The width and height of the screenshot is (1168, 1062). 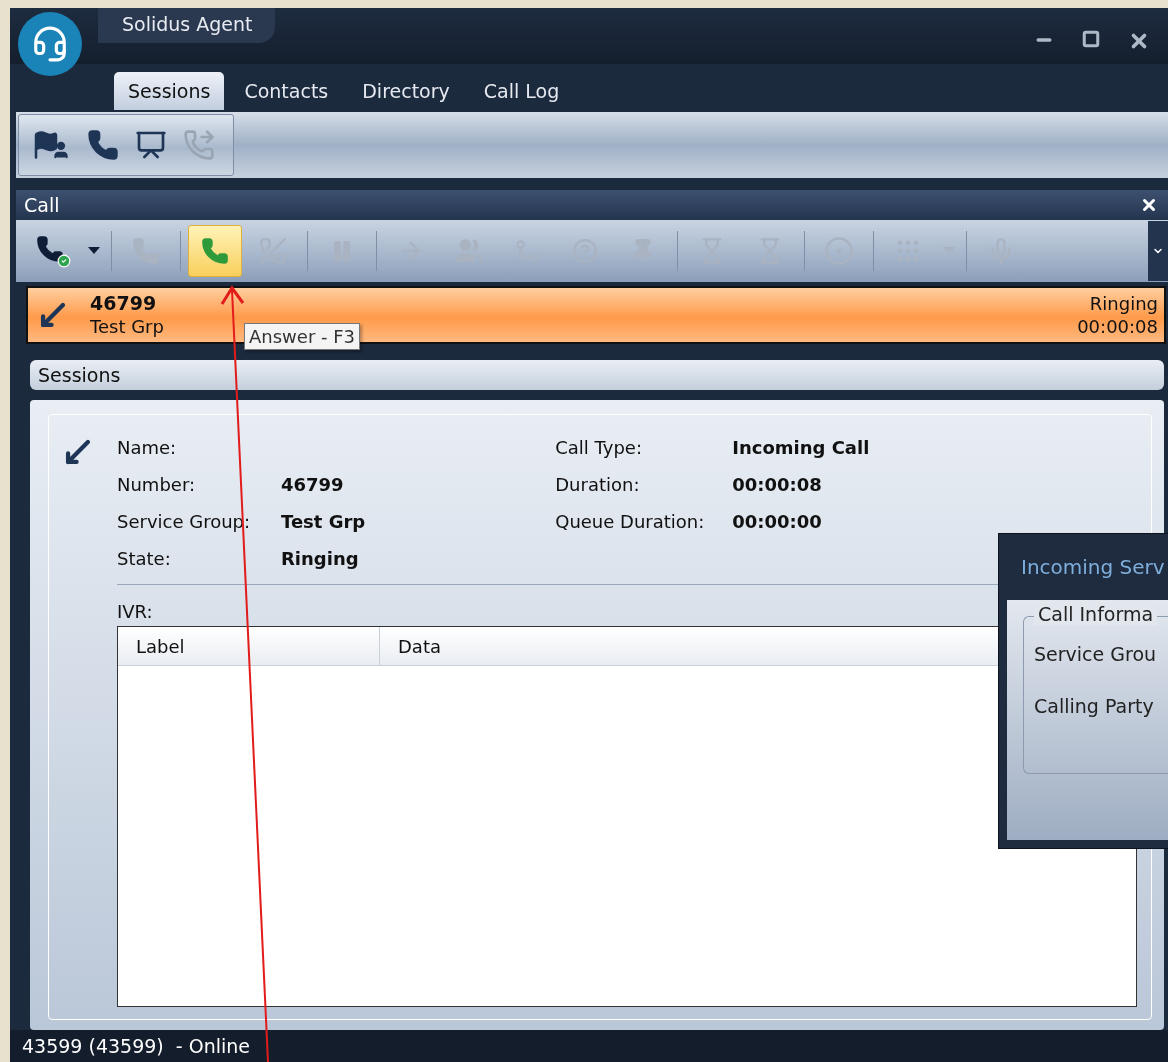 What do you see at coordinates (630, 522) in the screenshot?
I see `detail-label: Queue Duration:` at bounding box center [630, 522].